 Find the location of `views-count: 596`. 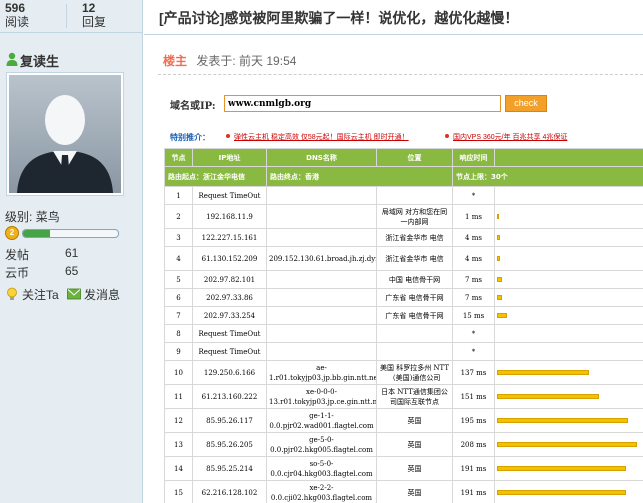

views-count: 596 is located at coordinates (15, 8).